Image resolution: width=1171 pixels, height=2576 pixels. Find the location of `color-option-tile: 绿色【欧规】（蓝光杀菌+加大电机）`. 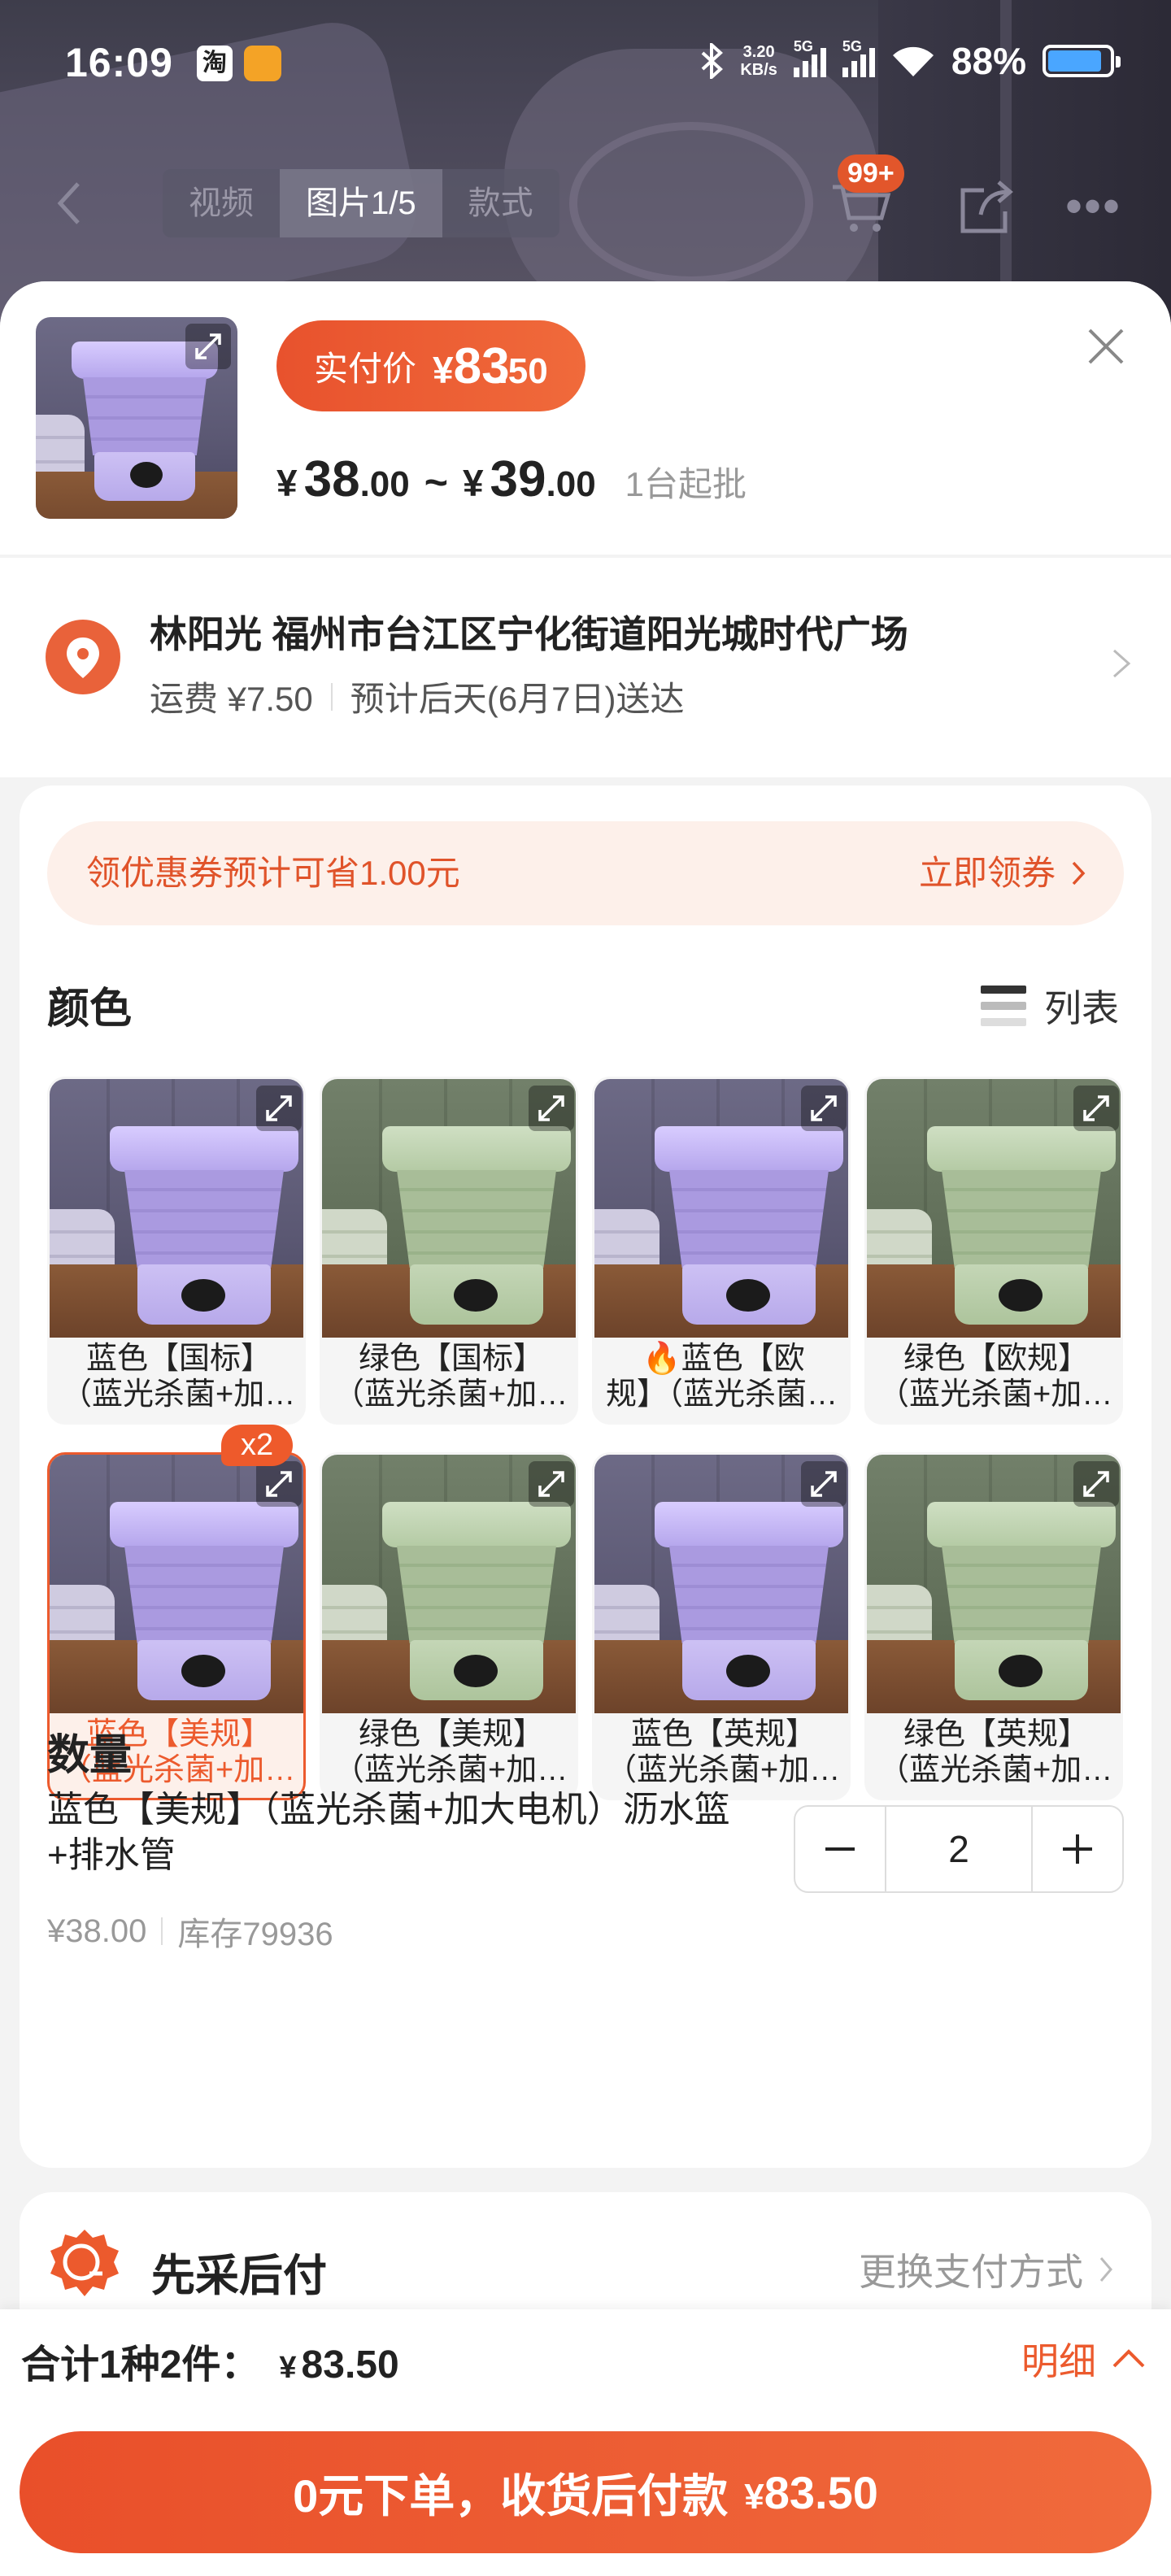

color-option-tile: 绿色【欧规】（蓝光杀菌+加大电机） is located at coordinates (993, 1251).